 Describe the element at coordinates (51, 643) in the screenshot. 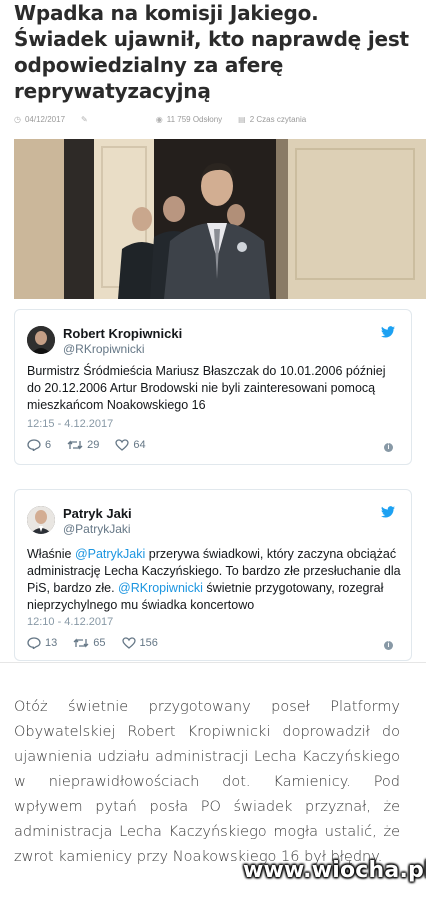

I see `reply-count: 13` at that location.